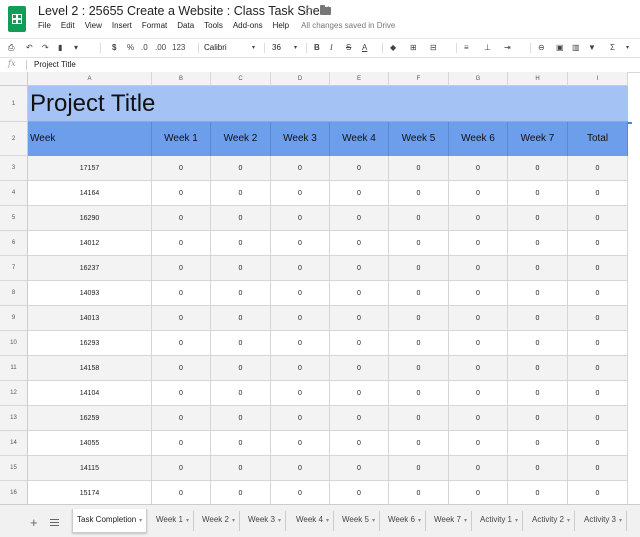  What do you see at coordinates (90, 218) in the screenshot?
I see `student-id-cell: 16290` at bounding box center [90, 218].